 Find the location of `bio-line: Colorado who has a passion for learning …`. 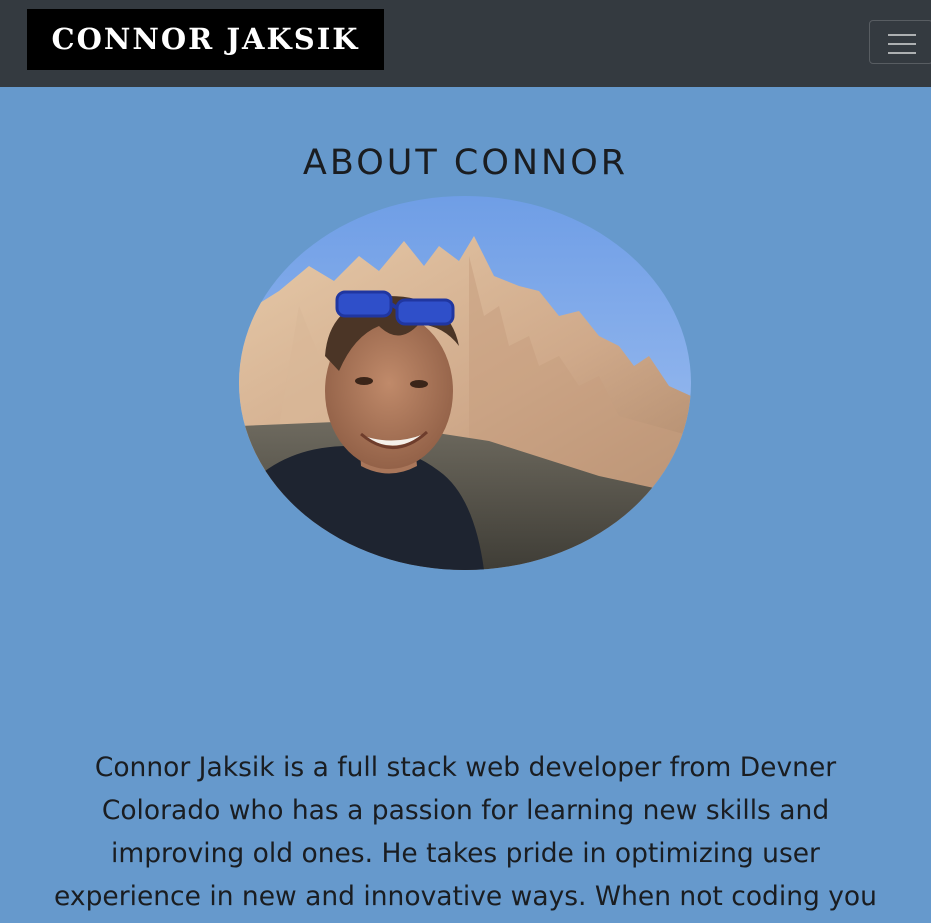

bio-line: Colorado who has a passion for learning … is located at coordinates (465, 810).